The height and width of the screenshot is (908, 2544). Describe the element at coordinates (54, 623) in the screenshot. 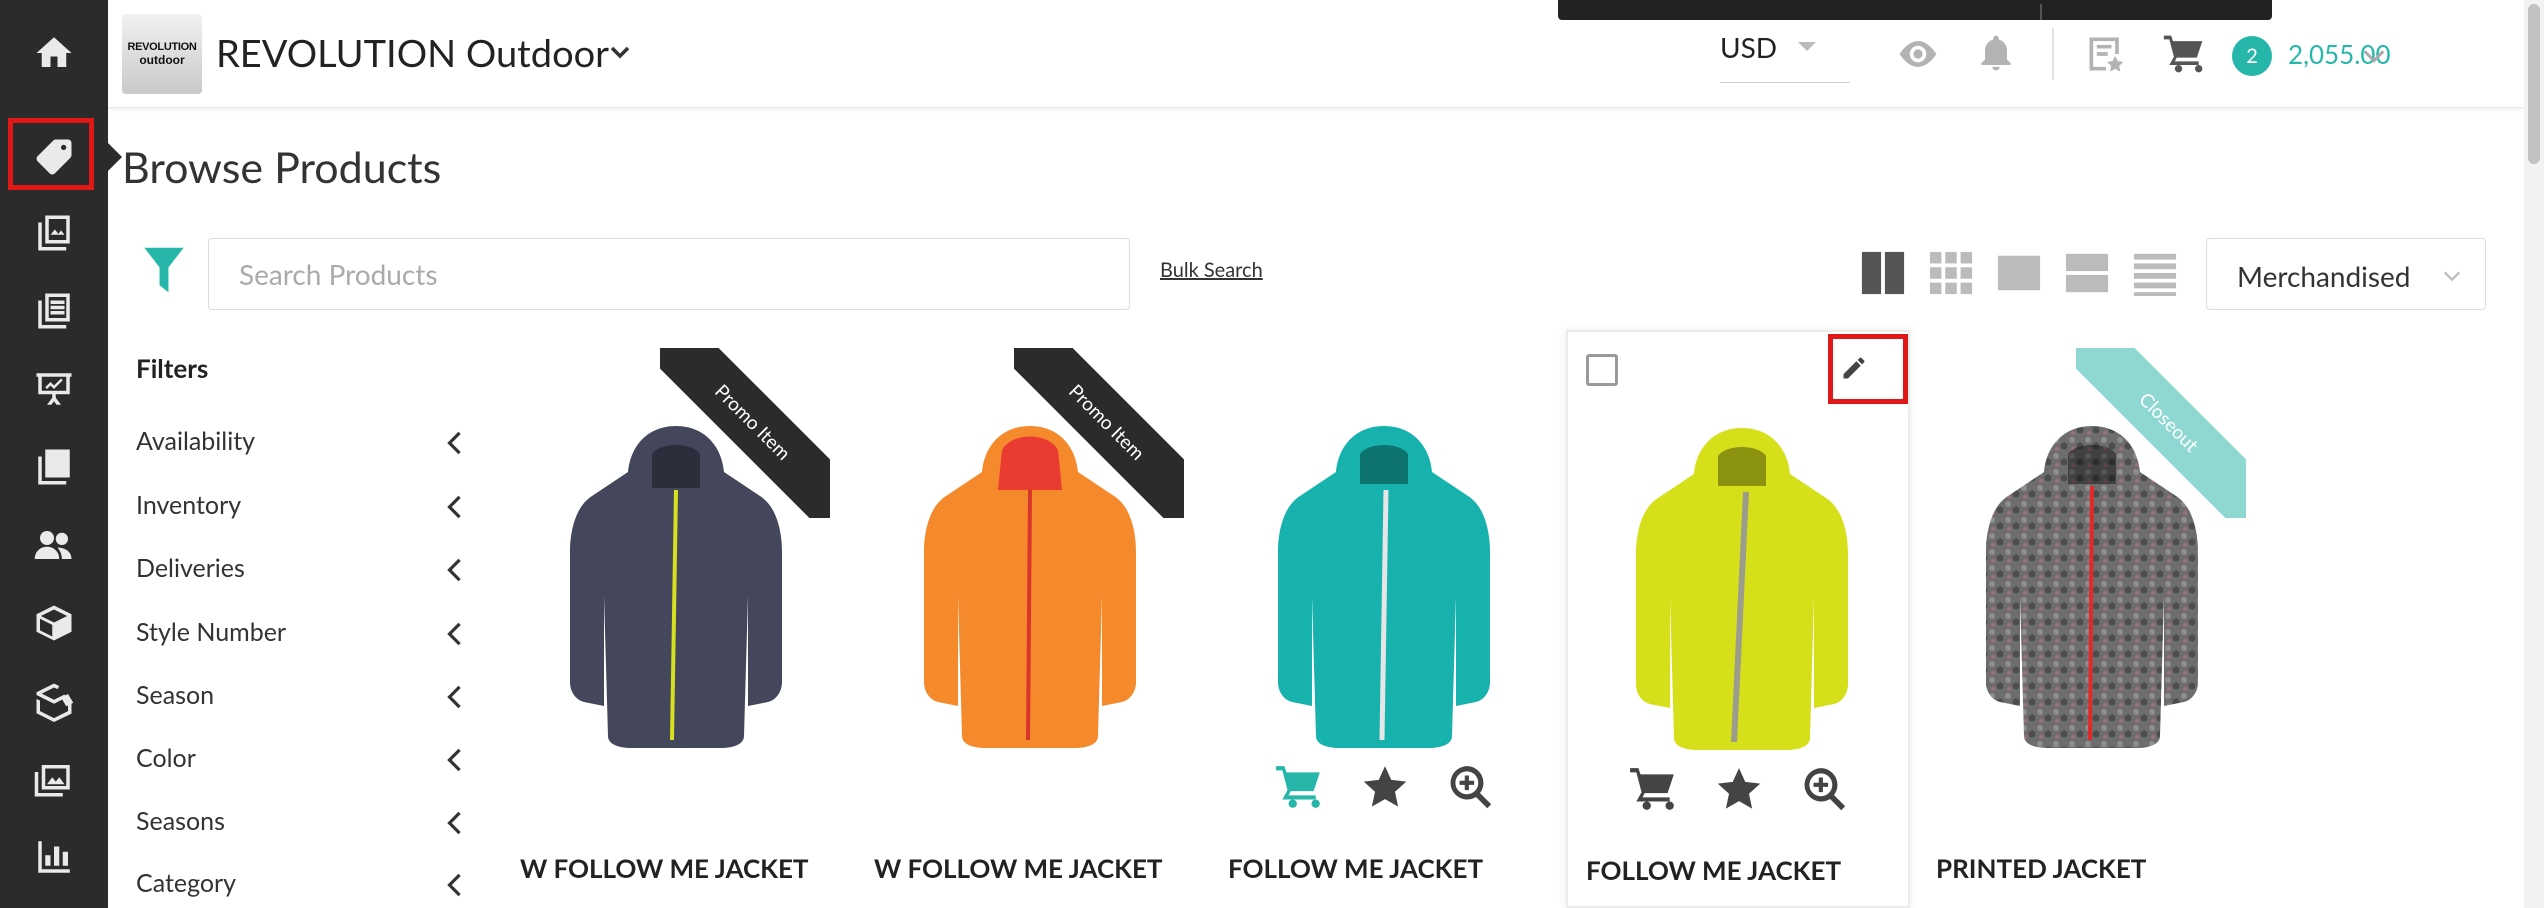

I see `sidebar-item-inventory` at that location.